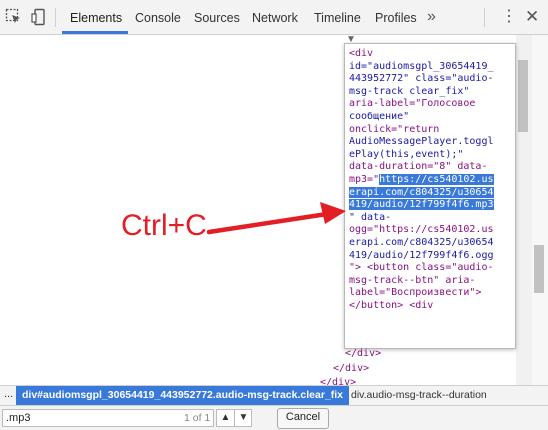 The width and height of the screenshot is (548, 430). I want to click on code-line: </button> <div, so click(391, 305).